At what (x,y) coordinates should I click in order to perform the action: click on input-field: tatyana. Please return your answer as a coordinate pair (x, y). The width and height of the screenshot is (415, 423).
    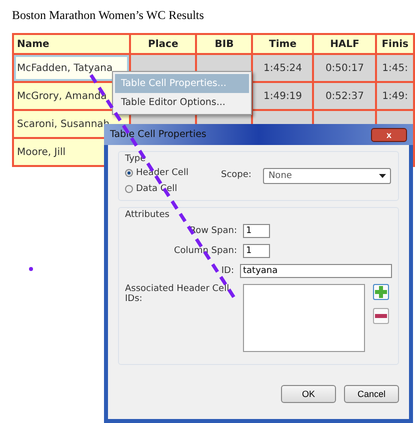
    Looking at the image, I should click on (316, 271).